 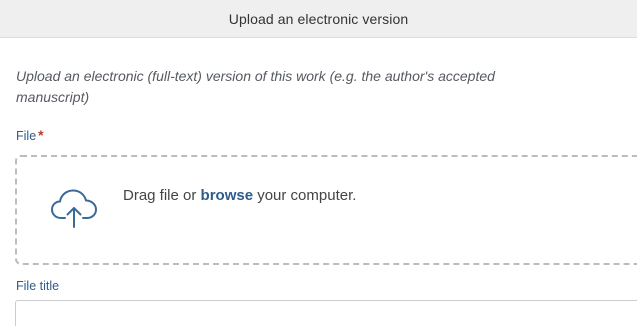 What do you see at coordinates (41, 135) in the screenshot?
I see `required-asterisk: *` at bounding box center [41, 135].